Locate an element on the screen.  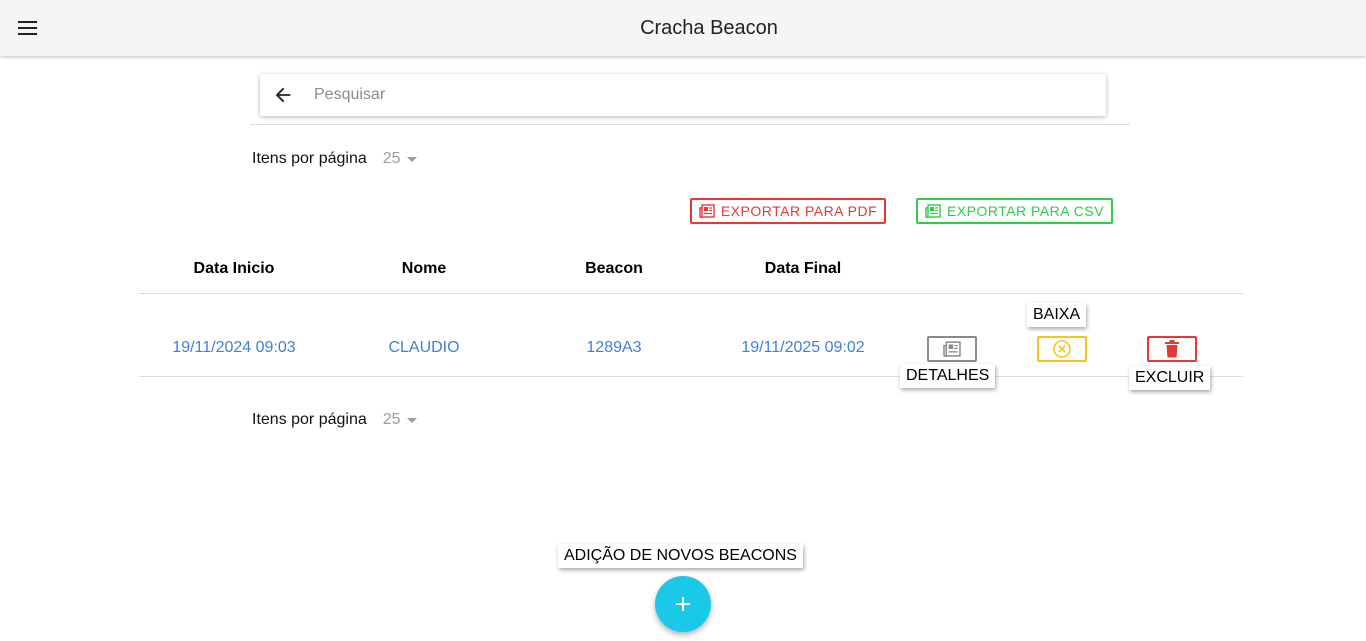
cancel-circle-icon is located at coordinates (1062, 349).